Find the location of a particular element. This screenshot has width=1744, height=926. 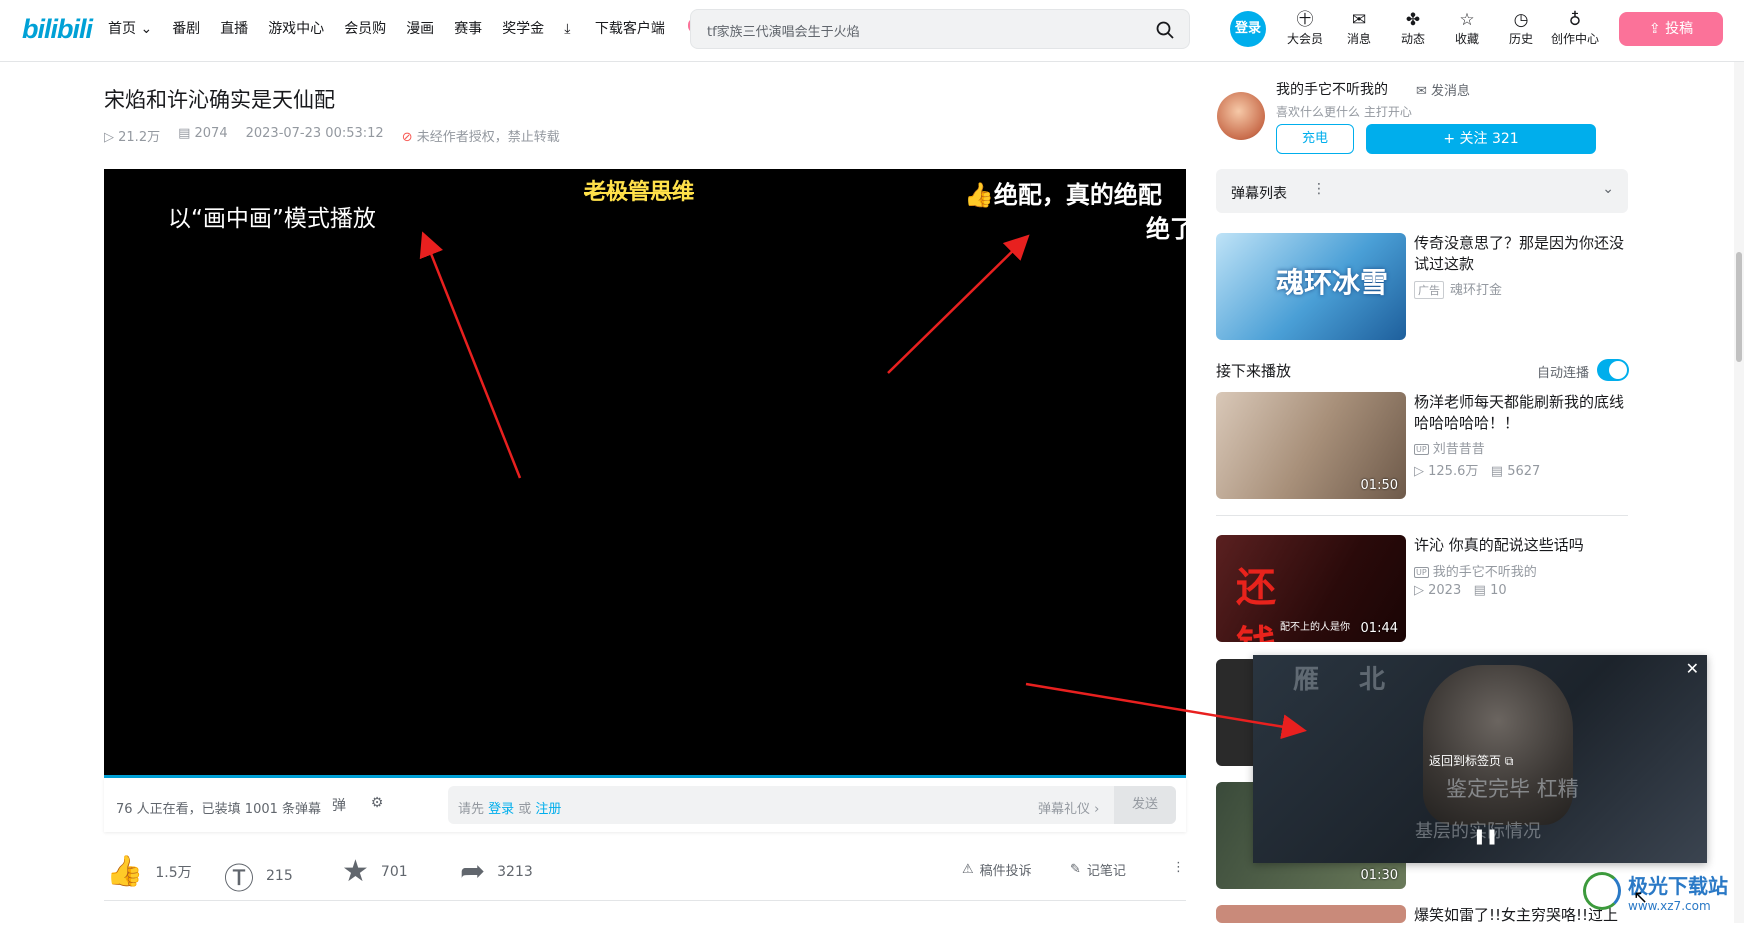

danmaku-etiquette-link: 弹幕礼仪 › is located at coordinates (1068, 807).